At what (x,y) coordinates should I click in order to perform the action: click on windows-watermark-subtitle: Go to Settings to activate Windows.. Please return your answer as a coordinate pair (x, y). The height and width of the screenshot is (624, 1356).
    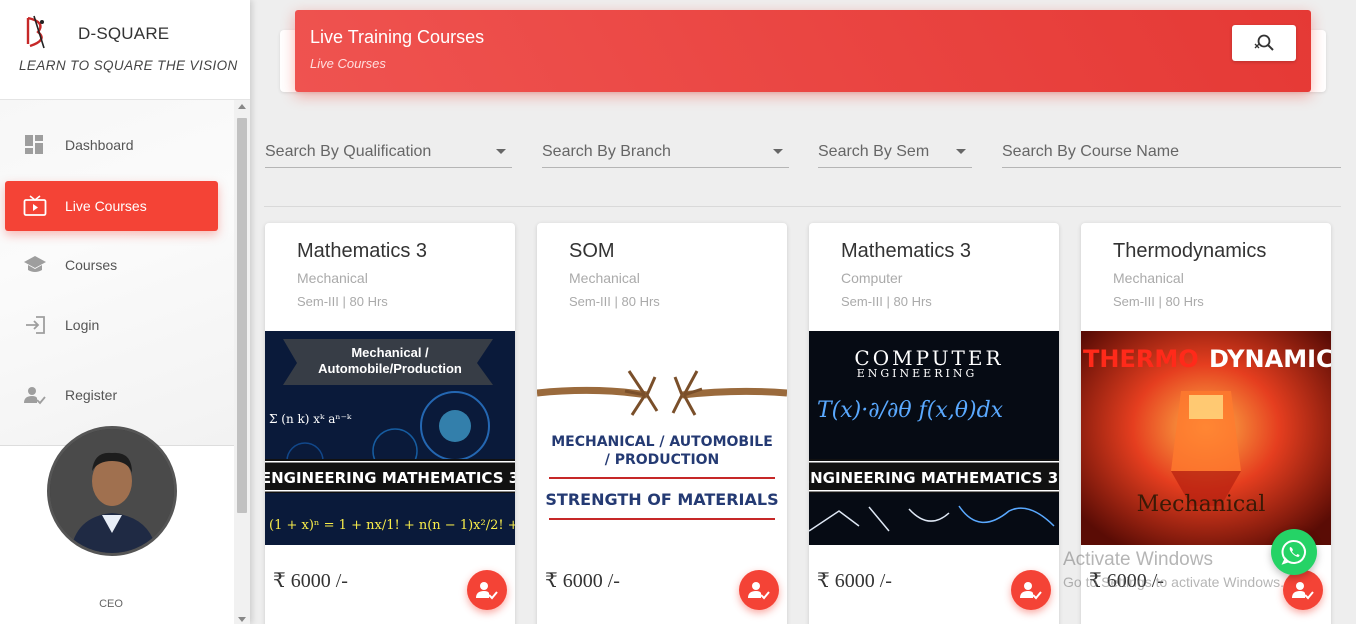
    Looking at the image, I should click on (1173, 582).